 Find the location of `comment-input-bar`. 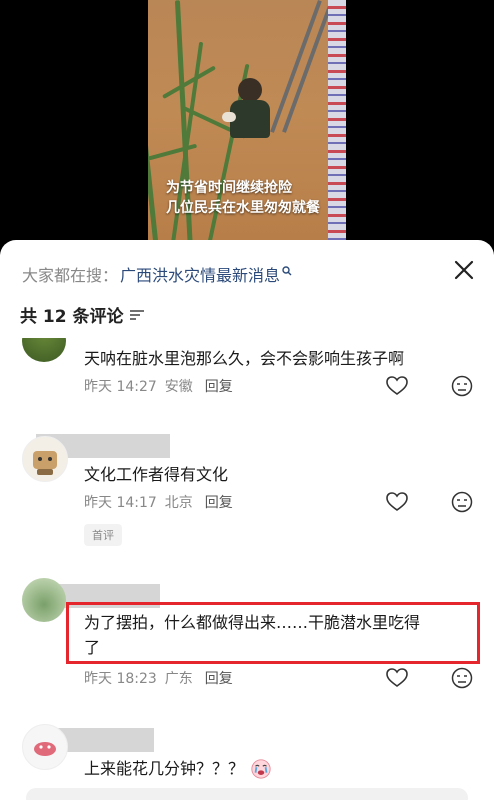

comment-input-bar is located at coordinates (247, 794).